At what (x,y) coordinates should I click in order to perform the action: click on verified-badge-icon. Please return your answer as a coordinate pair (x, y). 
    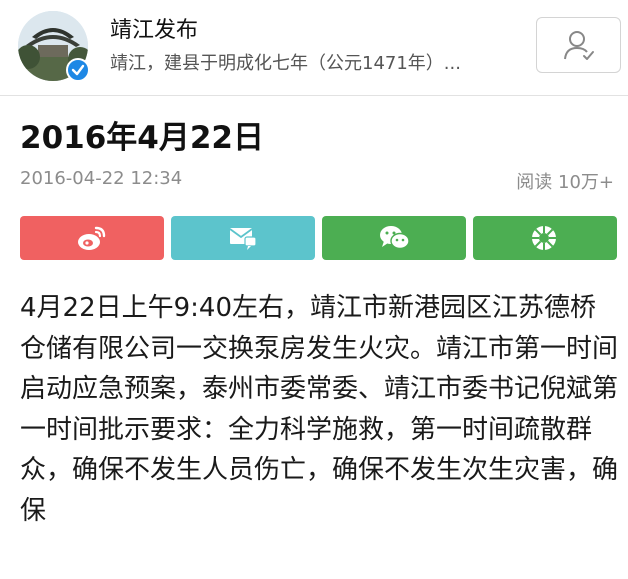
    Looking at the image, I should click on (78, 70).